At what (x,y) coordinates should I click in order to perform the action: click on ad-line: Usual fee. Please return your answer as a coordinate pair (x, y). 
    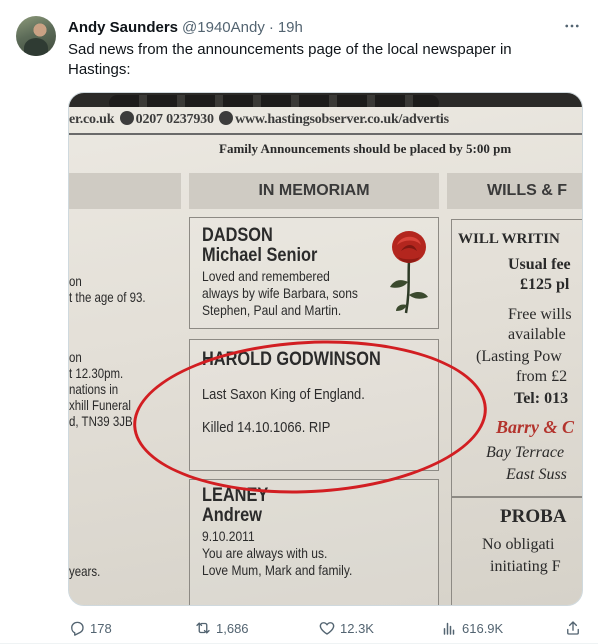
    Looking at the image, I should click on (539, 264).